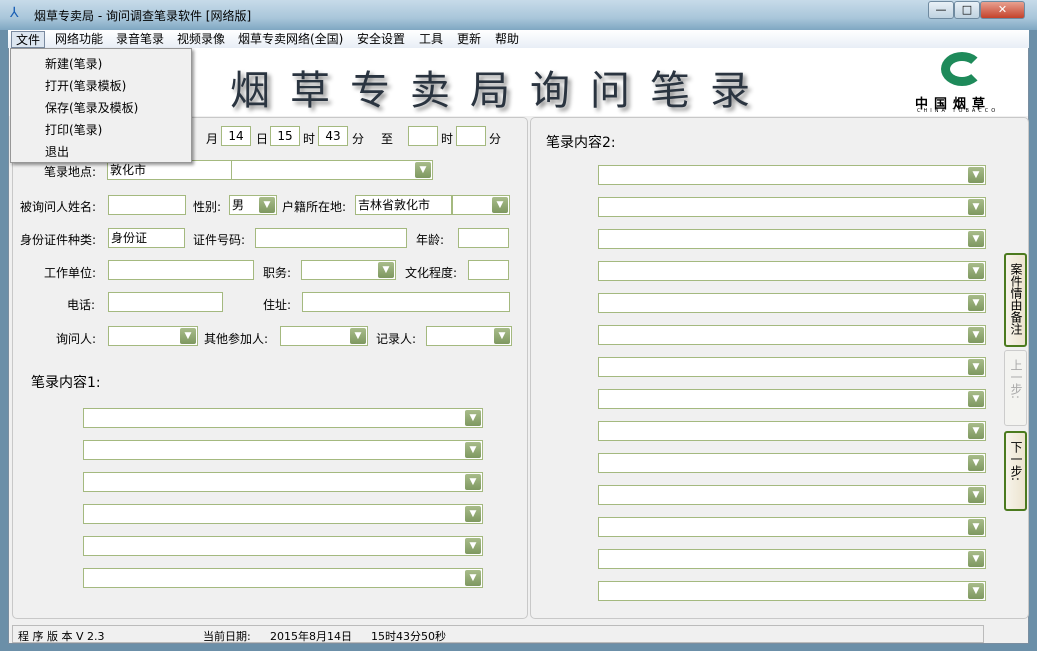  I want to click on menu-file: 文件, so click(28, 39).